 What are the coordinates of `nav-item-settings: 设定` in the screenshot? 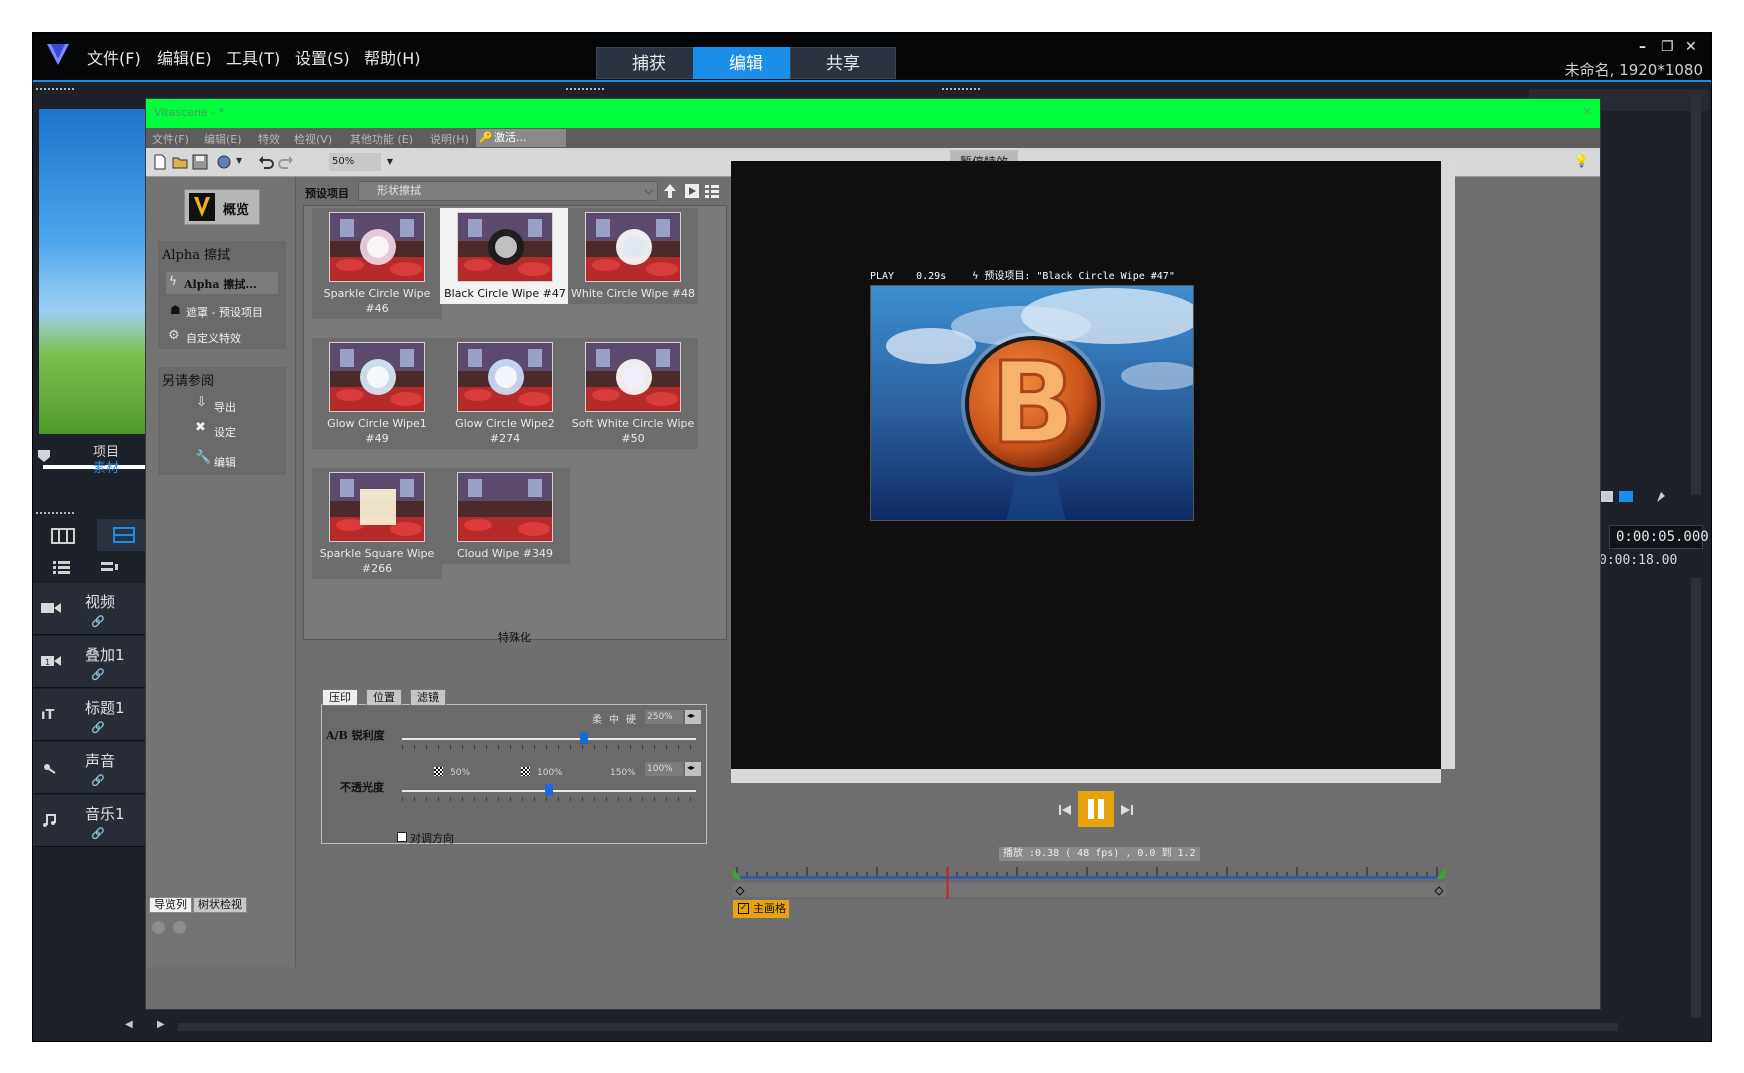 It's located at (225, 432).